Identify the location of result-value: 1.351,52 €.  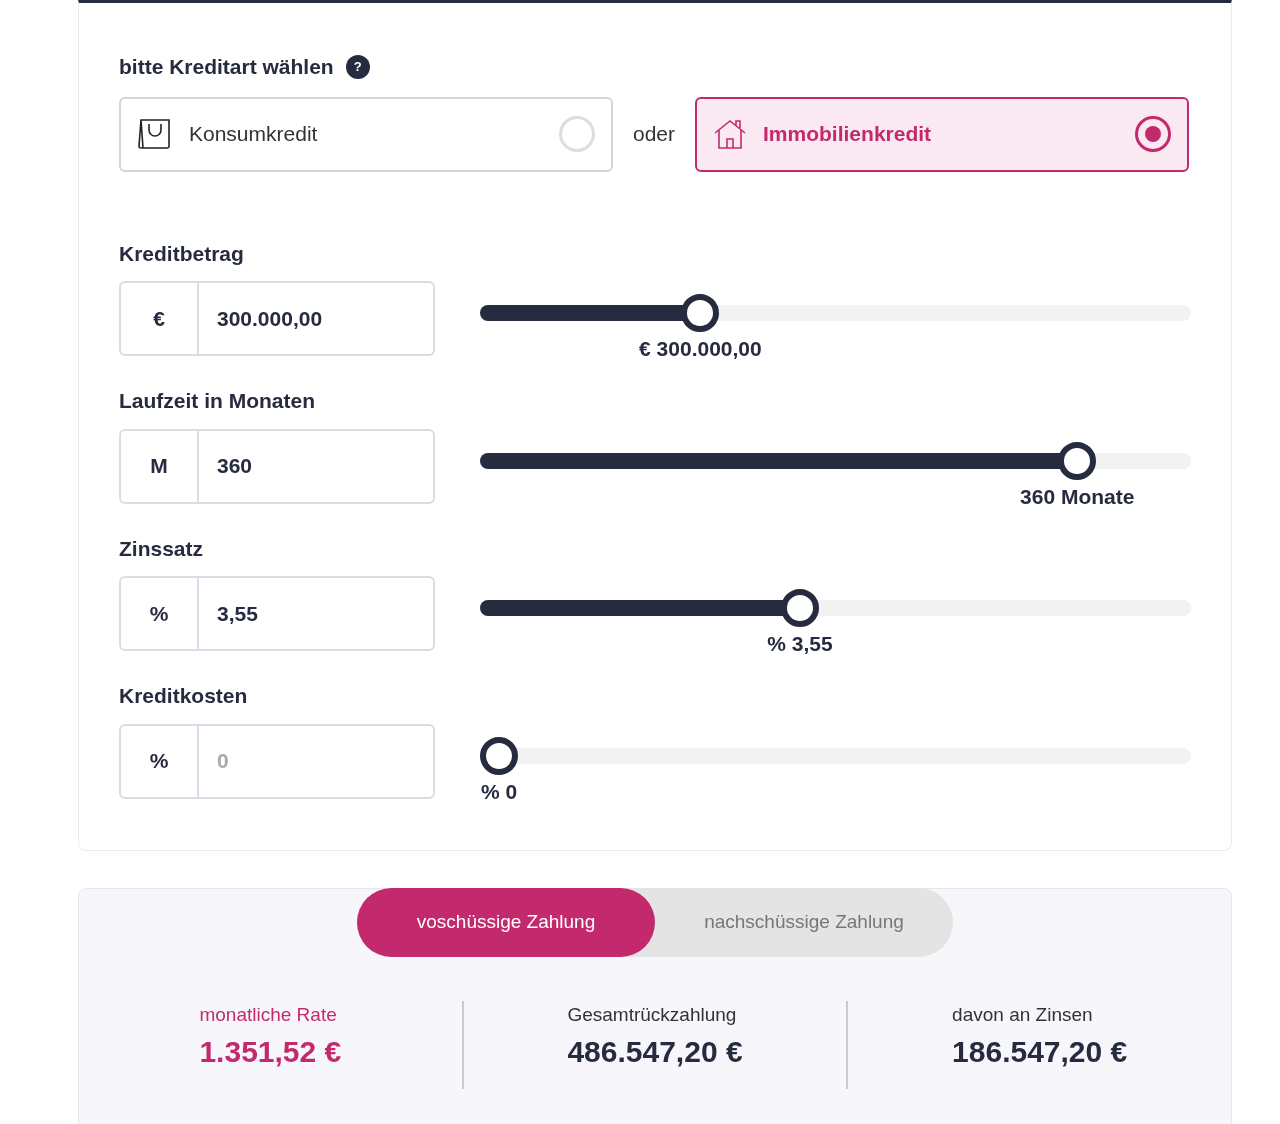
(270, 1052).